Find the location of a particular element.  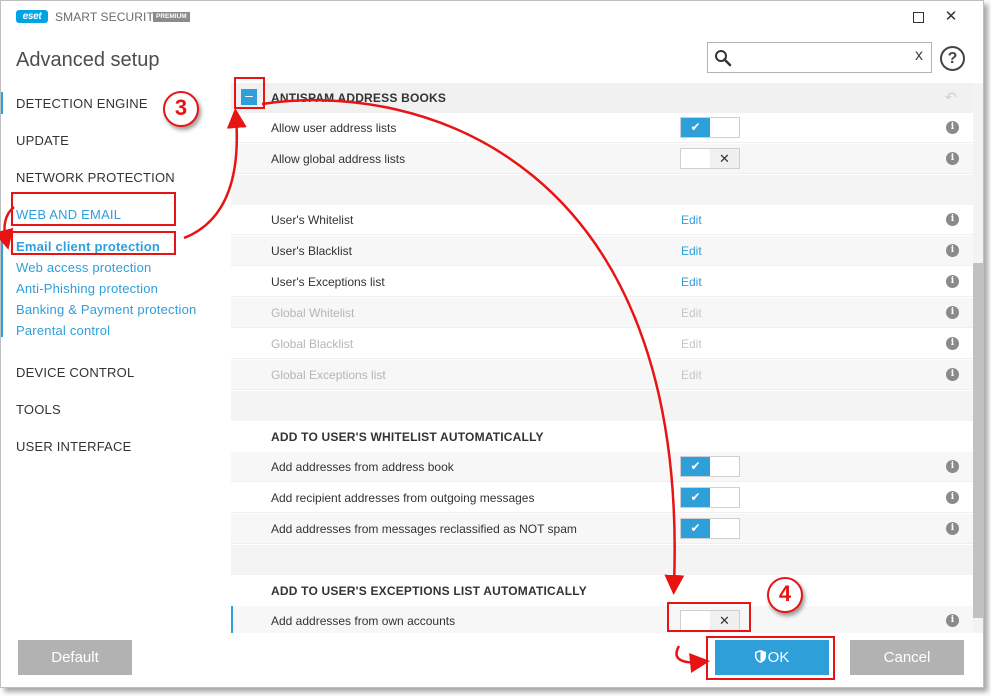

list-label: User's Blacklist is located at coordinates (311, 251).